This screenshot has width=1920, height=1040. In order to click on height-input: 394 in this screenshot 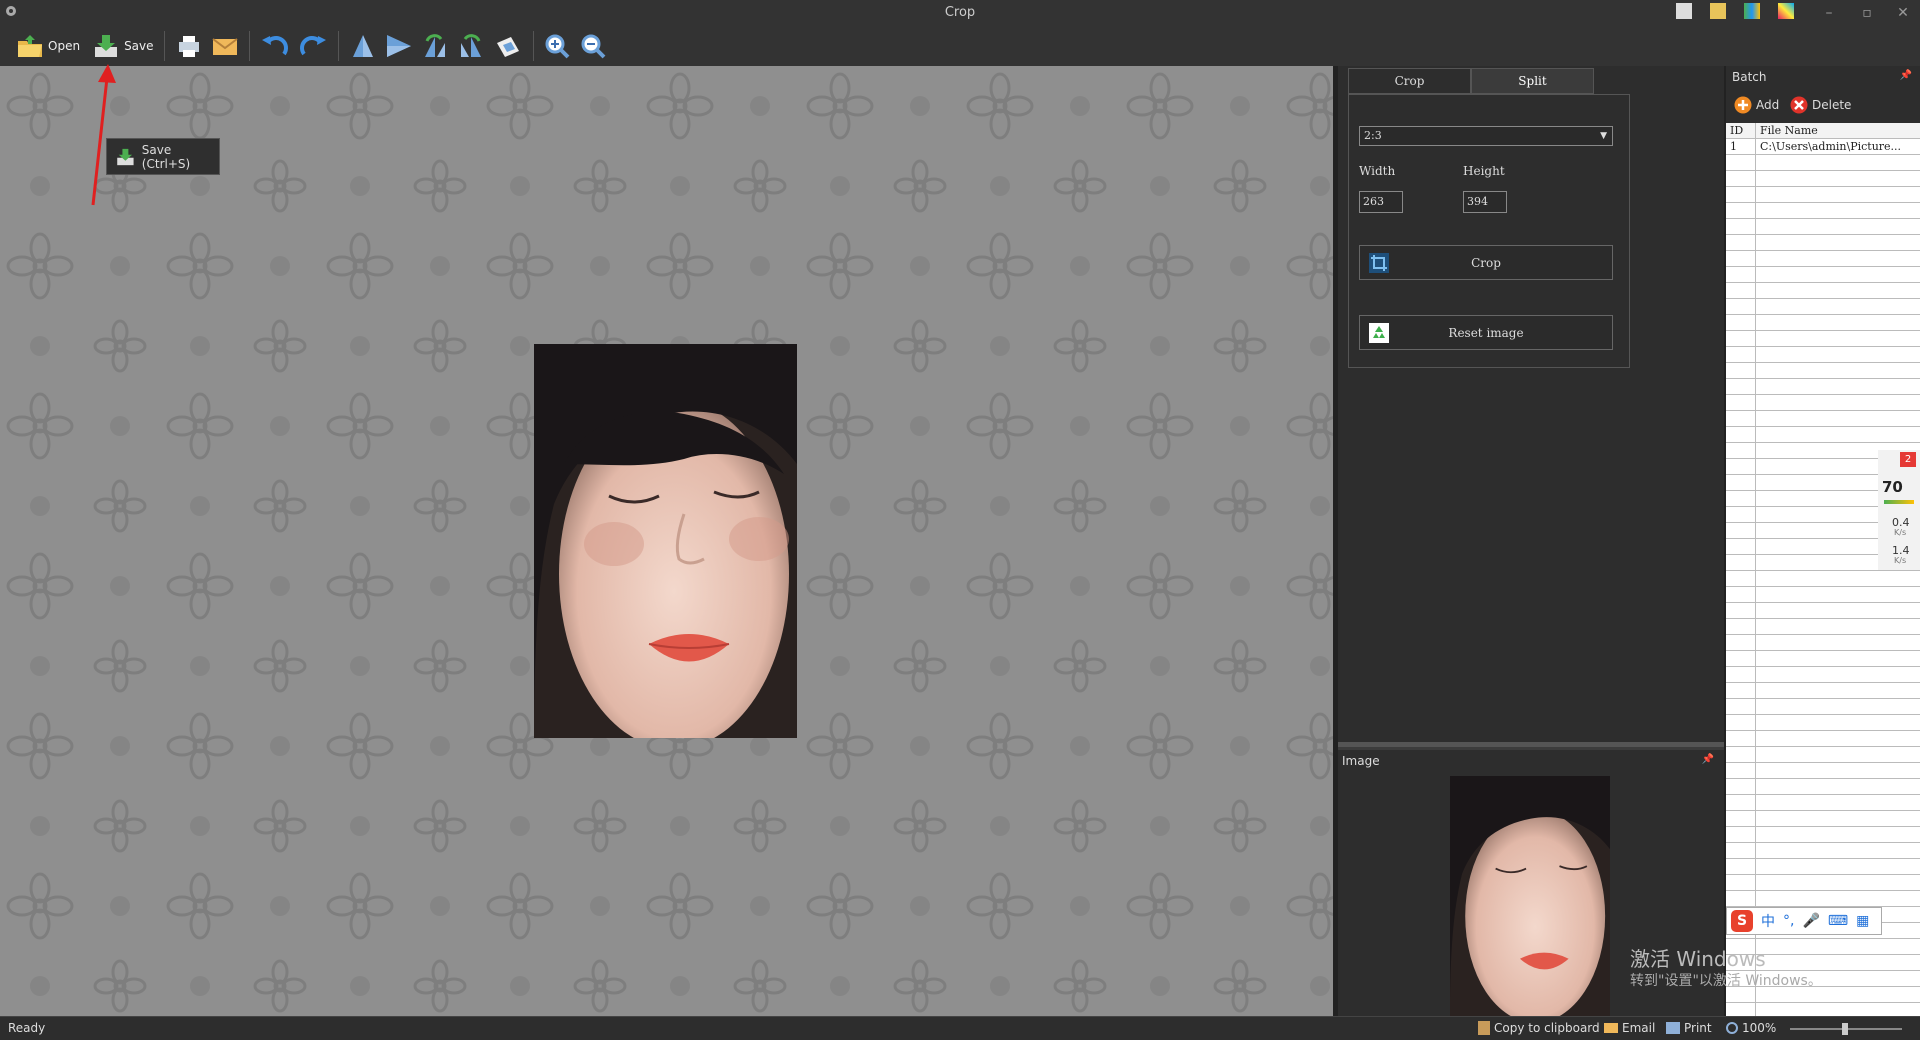, I will do `click(1485, 202)`.